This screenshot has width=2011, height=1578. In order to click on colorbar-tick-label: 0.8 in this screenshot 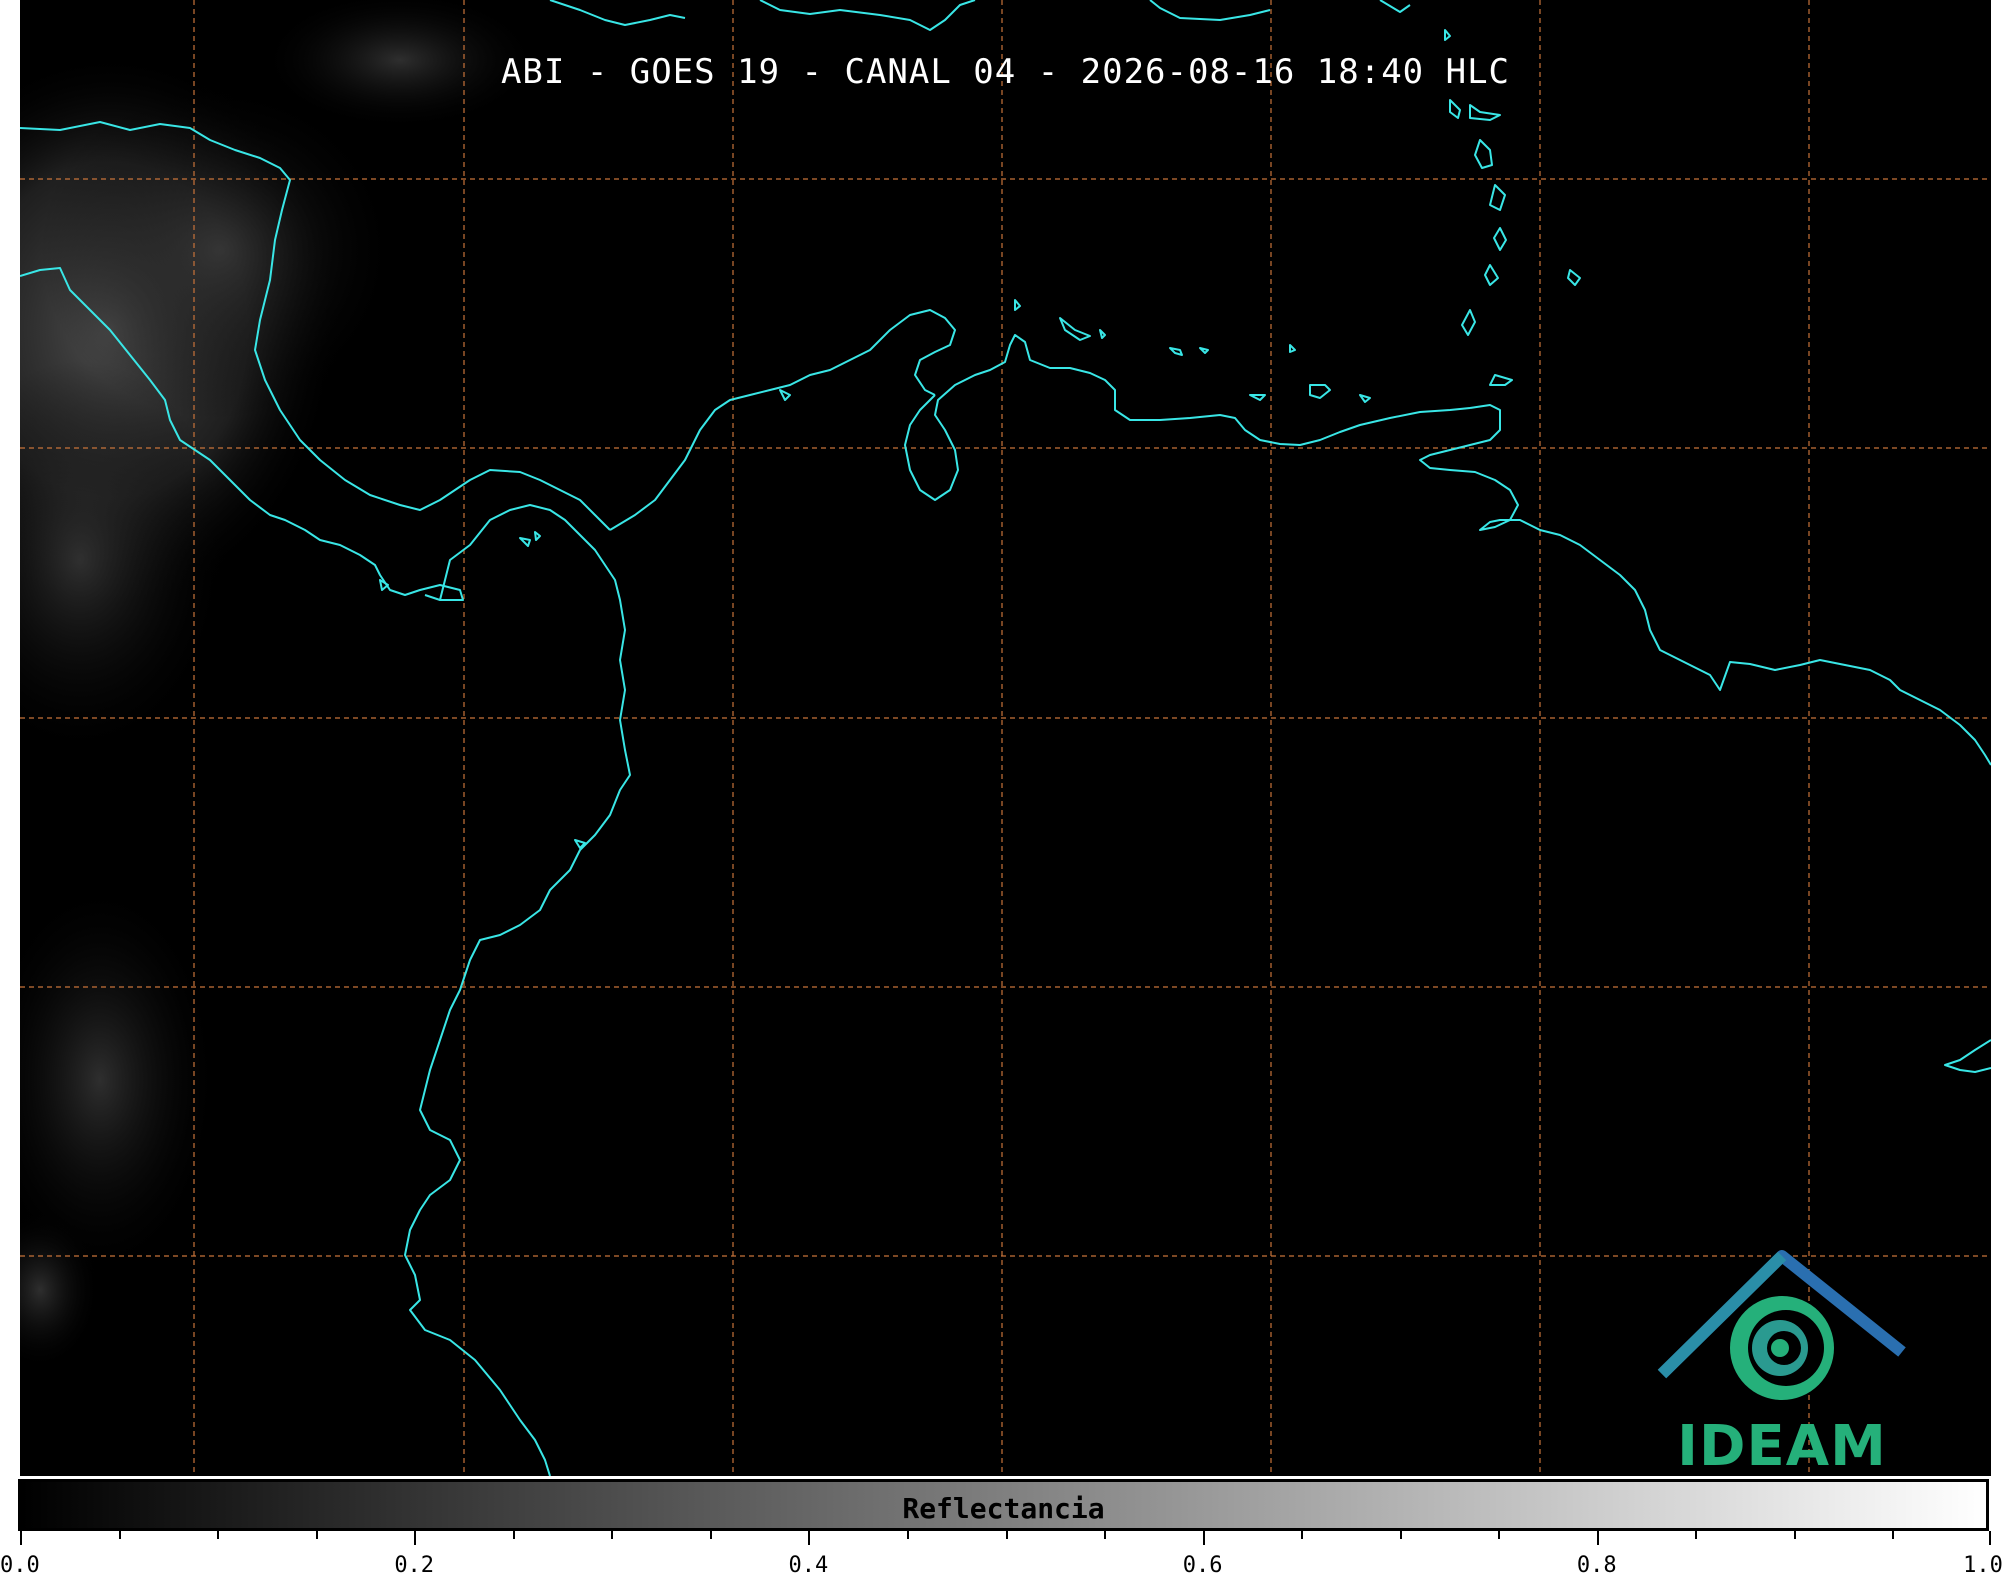, I will do `click(1596, 1565)`.